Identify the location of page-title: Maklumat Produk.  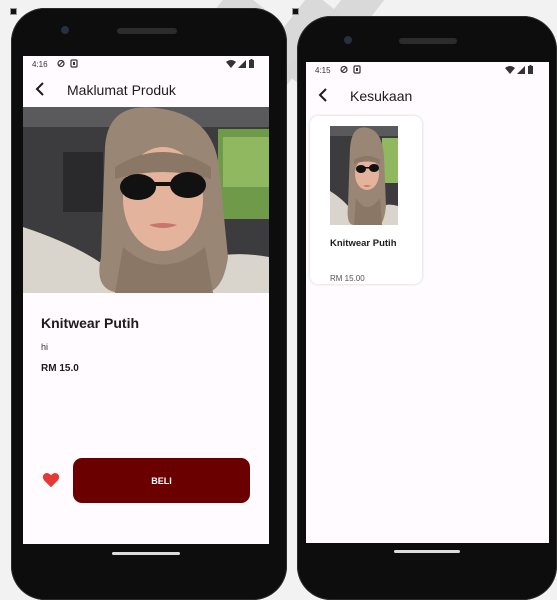
(121, 90).